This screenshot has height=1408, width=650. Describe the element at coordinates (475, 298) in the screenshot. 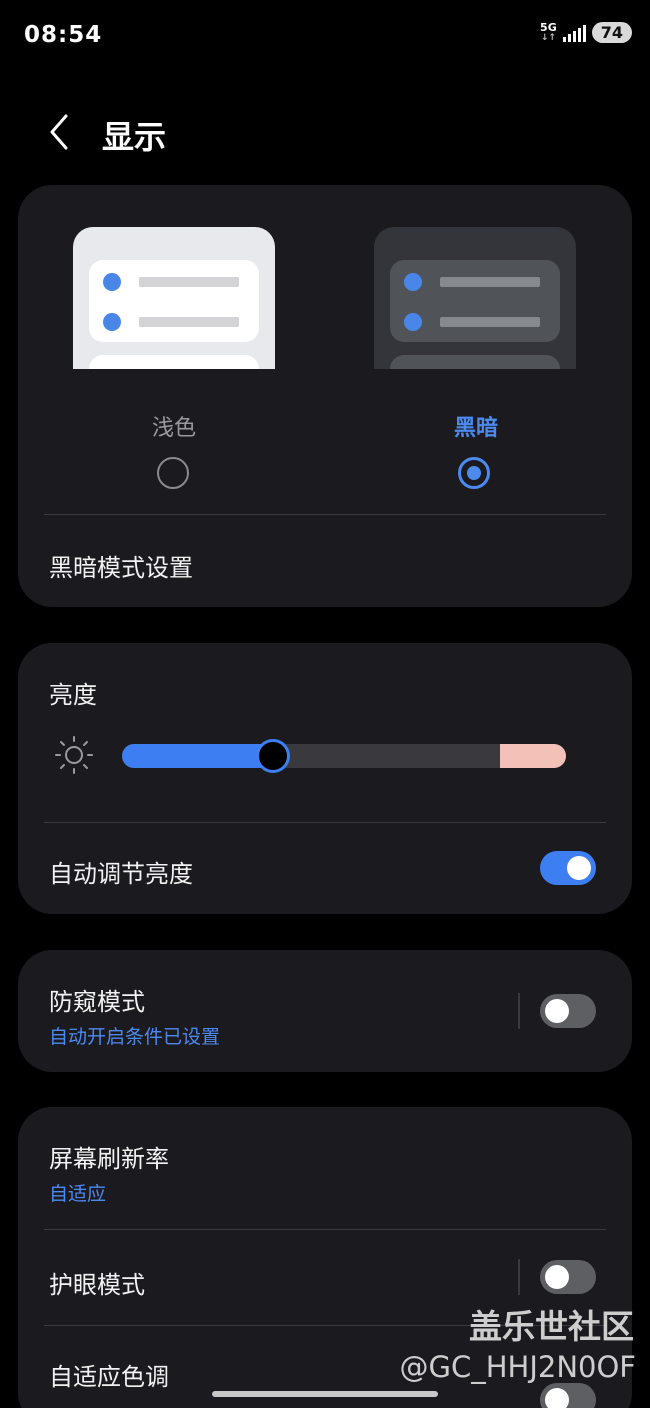

I see `dark-theme-preview` at that location.